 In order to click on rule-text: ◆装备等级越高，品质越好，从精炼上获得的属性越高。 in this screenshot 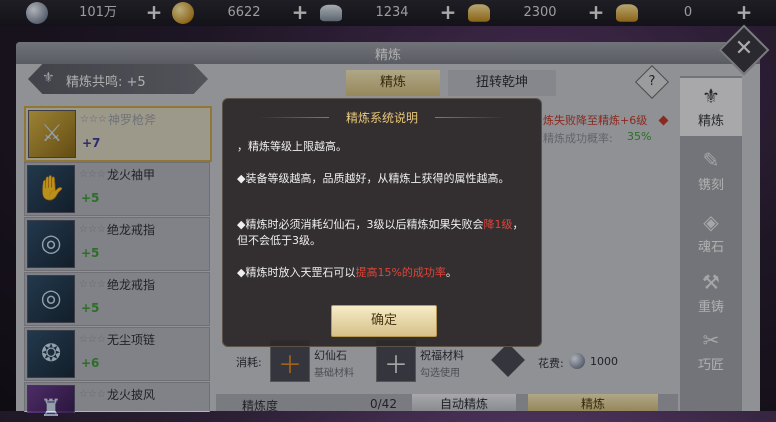, I will do `click(373, 178)`.